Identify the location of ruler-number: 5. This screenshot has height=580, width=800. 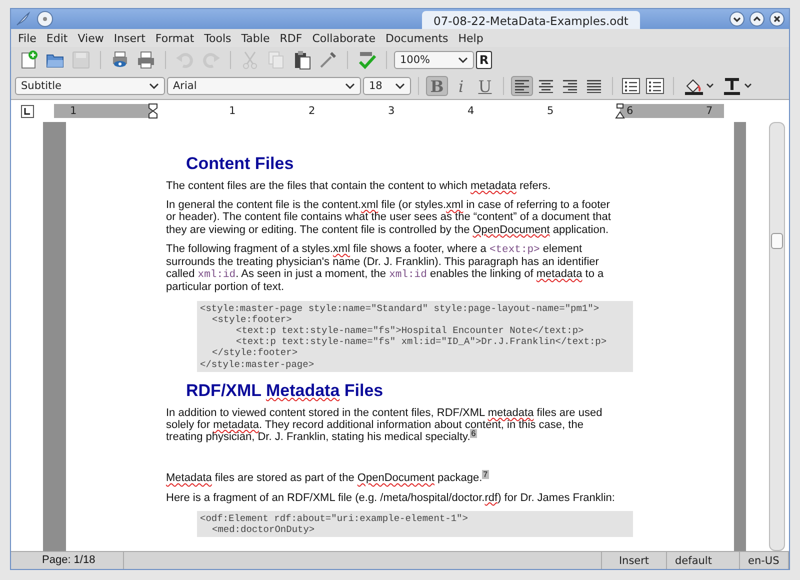
(550, 111).